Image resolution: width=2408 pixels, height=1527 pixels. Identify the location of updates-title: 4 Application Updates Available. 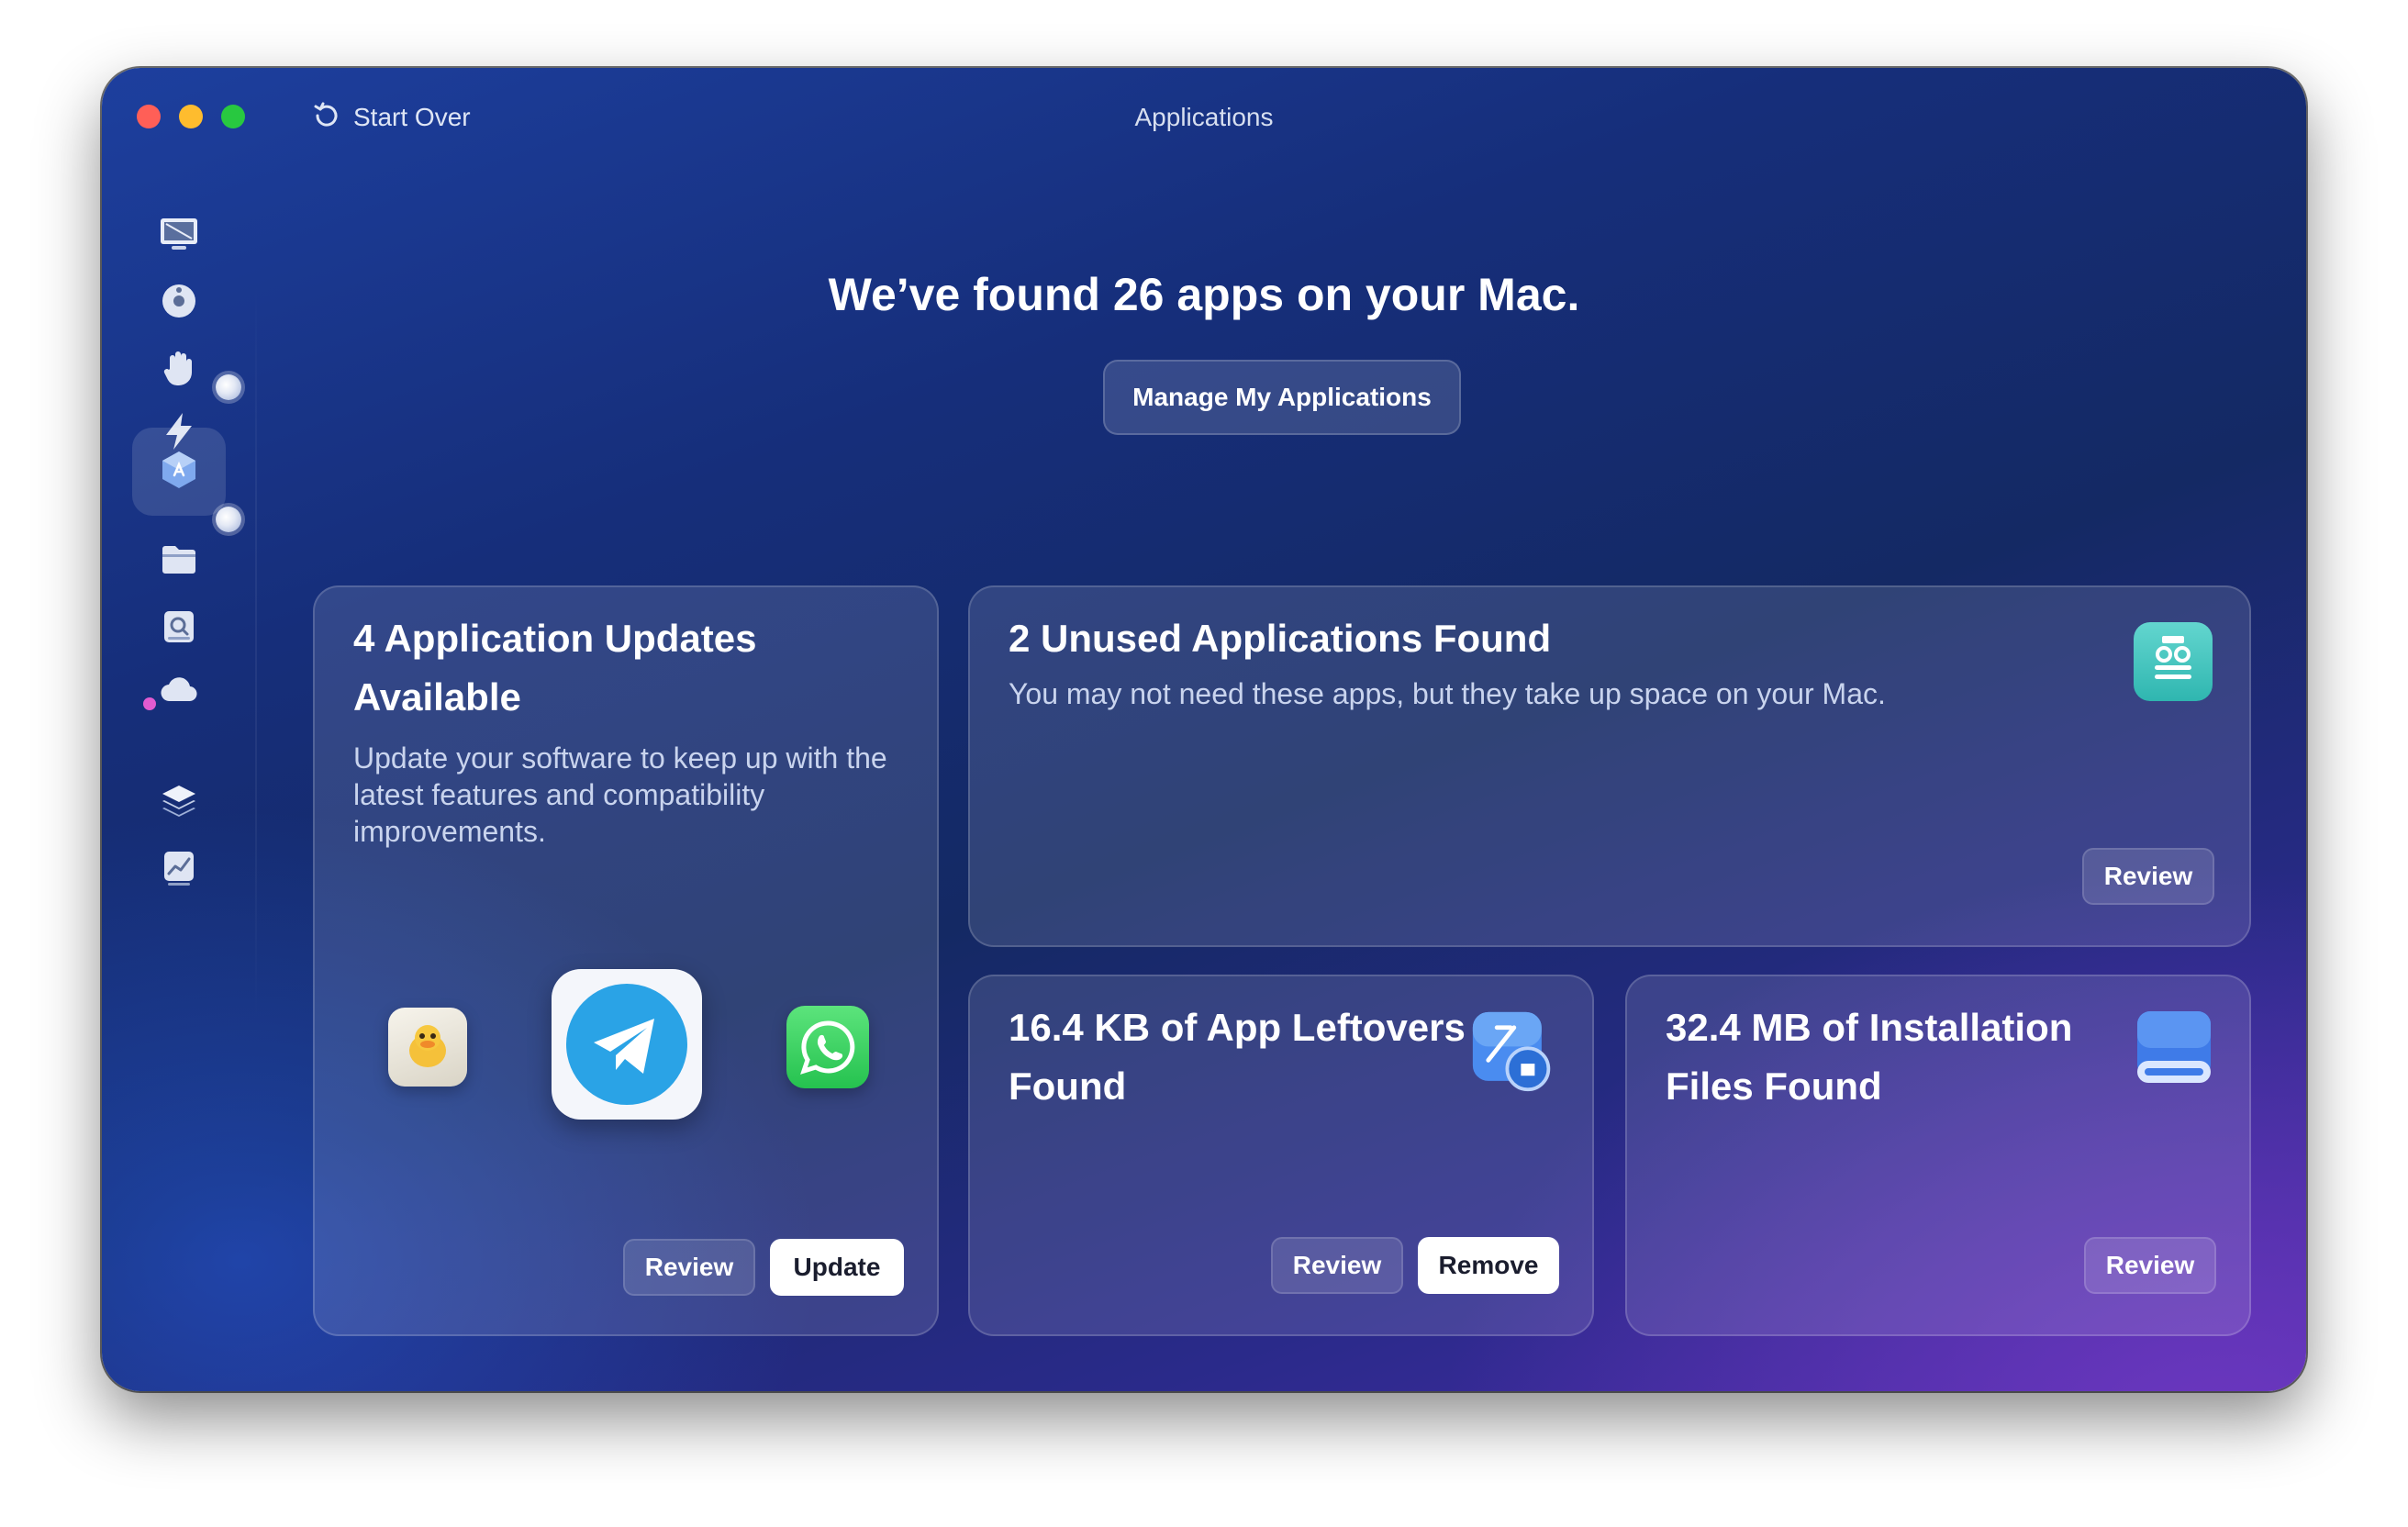
(555, 668).